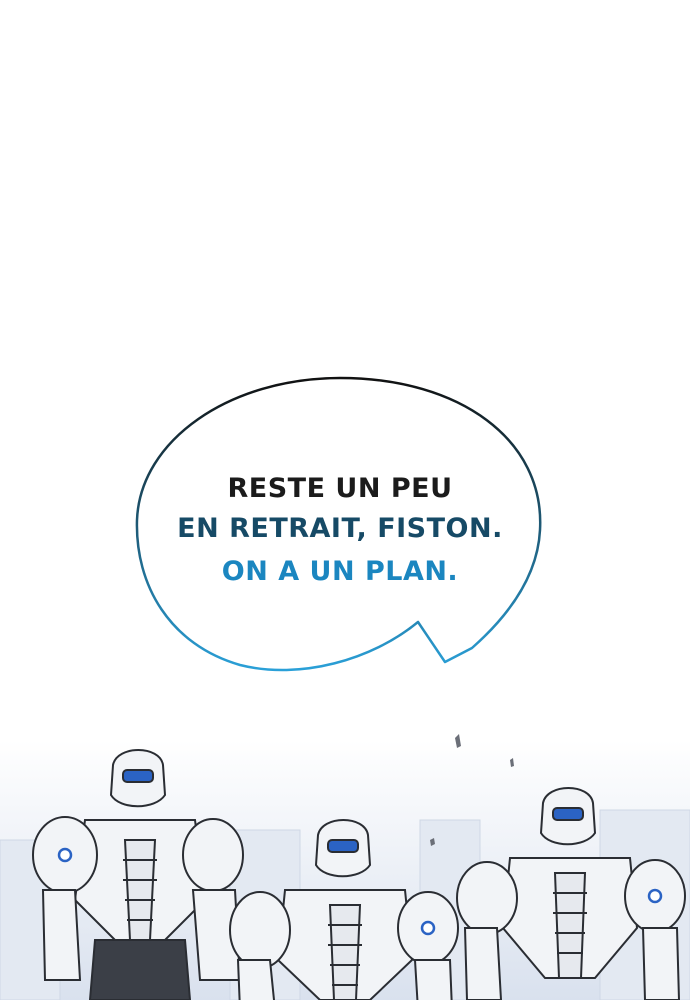 This screenshot has width=690, height=1000. What do you see at coordinates (340, 528) in the screenshot?
I see `speech-line-2: EN RETRAIT, FISTON.` at bounding box center [340, 528].